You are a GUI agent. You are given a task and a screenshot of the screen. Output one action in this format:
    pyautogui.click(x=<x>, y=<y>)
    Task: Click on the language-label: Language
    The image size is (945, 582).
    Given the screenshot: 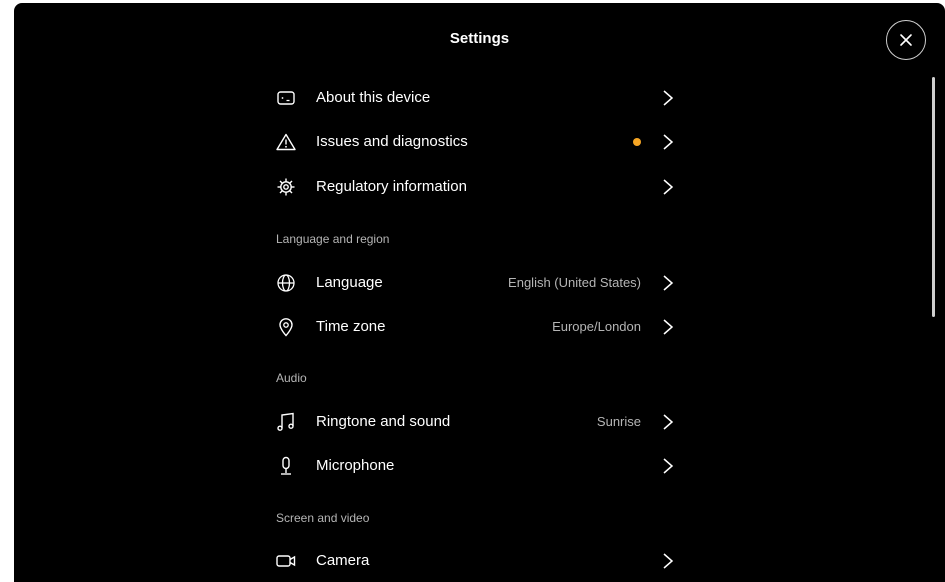 What is the action you would take?
    pyautogui.click(x=349, y=282)
    